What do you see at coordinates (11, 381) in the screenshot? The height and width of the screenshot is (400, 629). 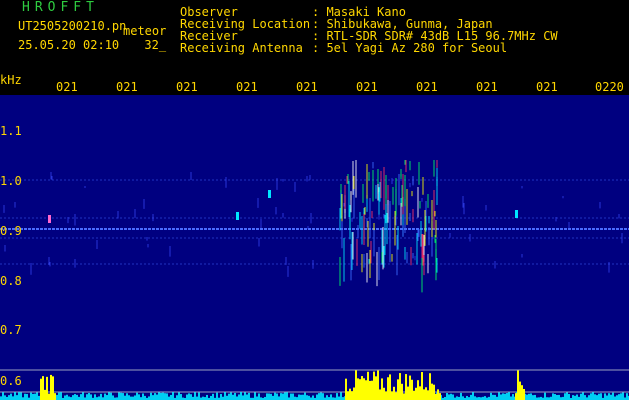 I see `y-tick: 0.6` at bounding box center [11, 381].